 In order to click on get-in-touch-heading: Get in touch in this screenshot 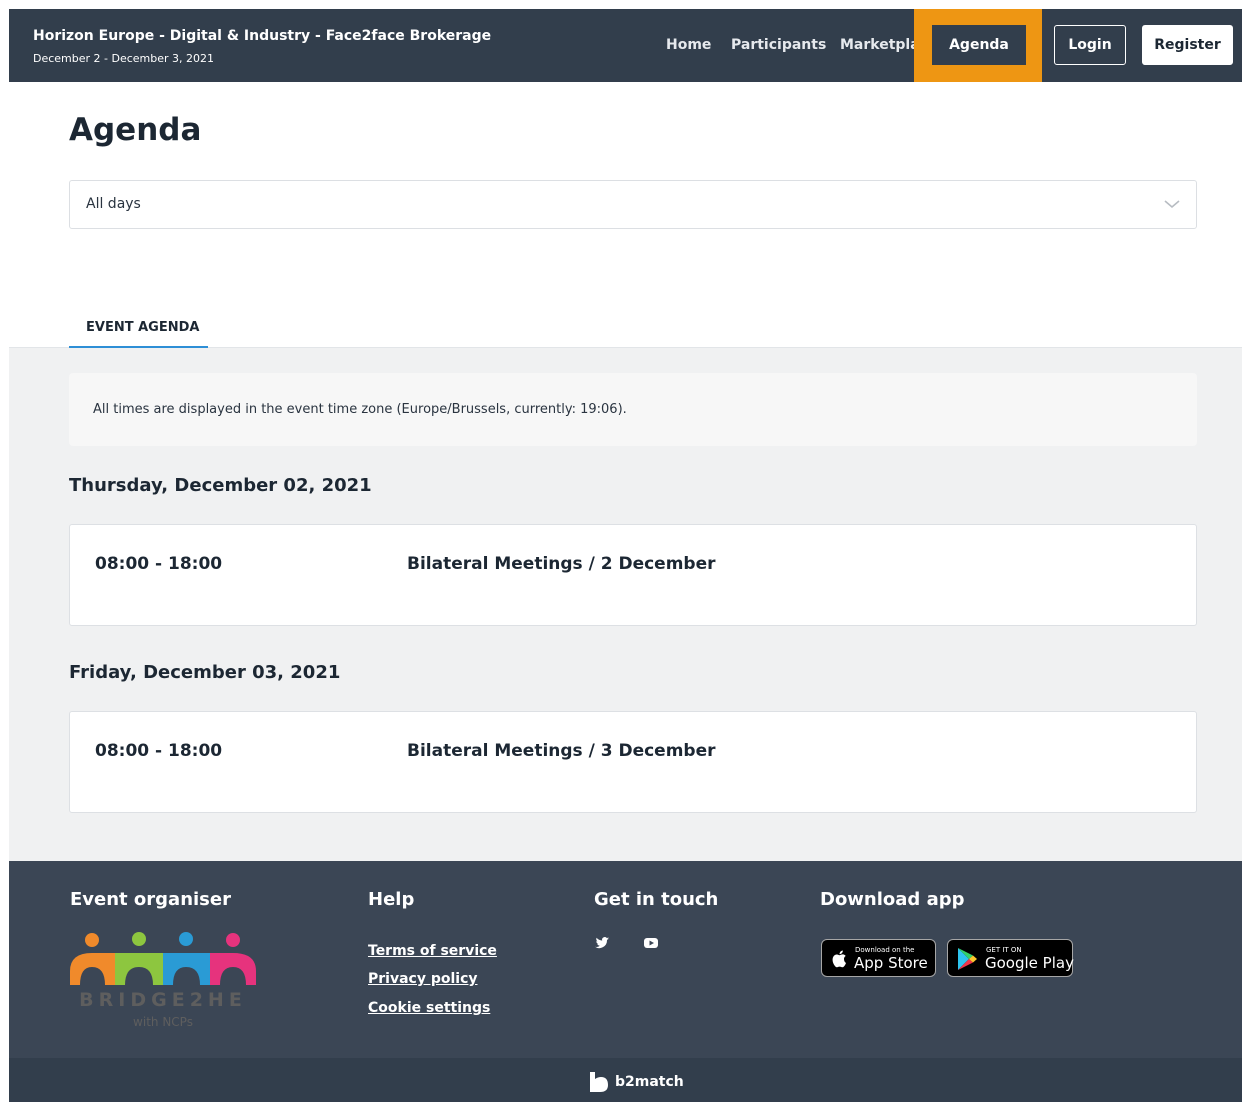, I will do `click(656, 899)`.